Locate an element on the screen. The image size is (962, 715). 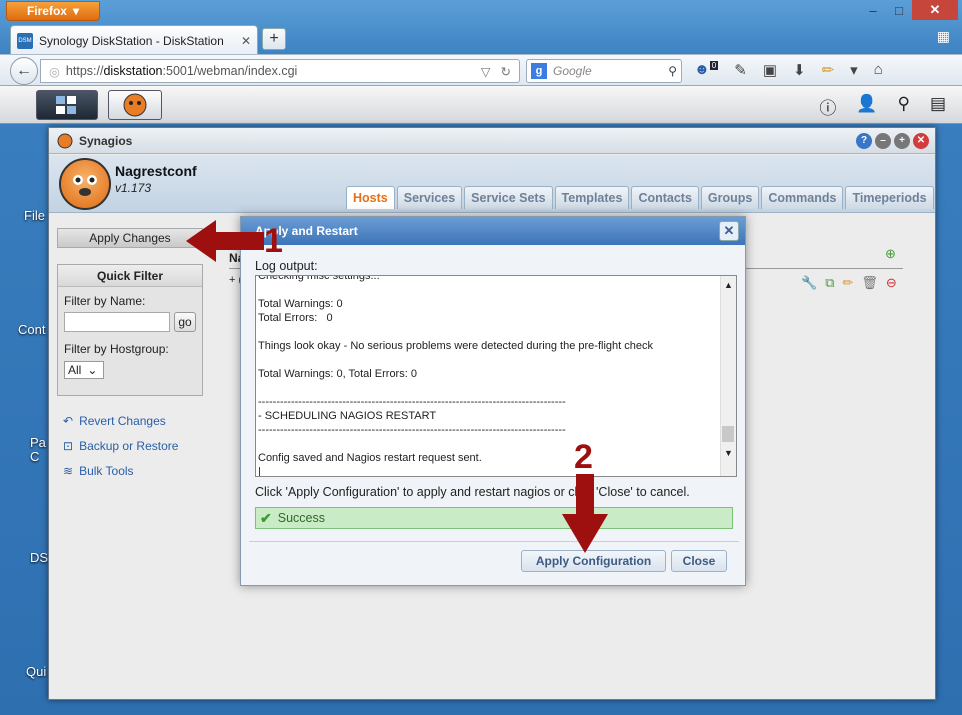
maximize-icon: + is located at coordinates (902, 140).